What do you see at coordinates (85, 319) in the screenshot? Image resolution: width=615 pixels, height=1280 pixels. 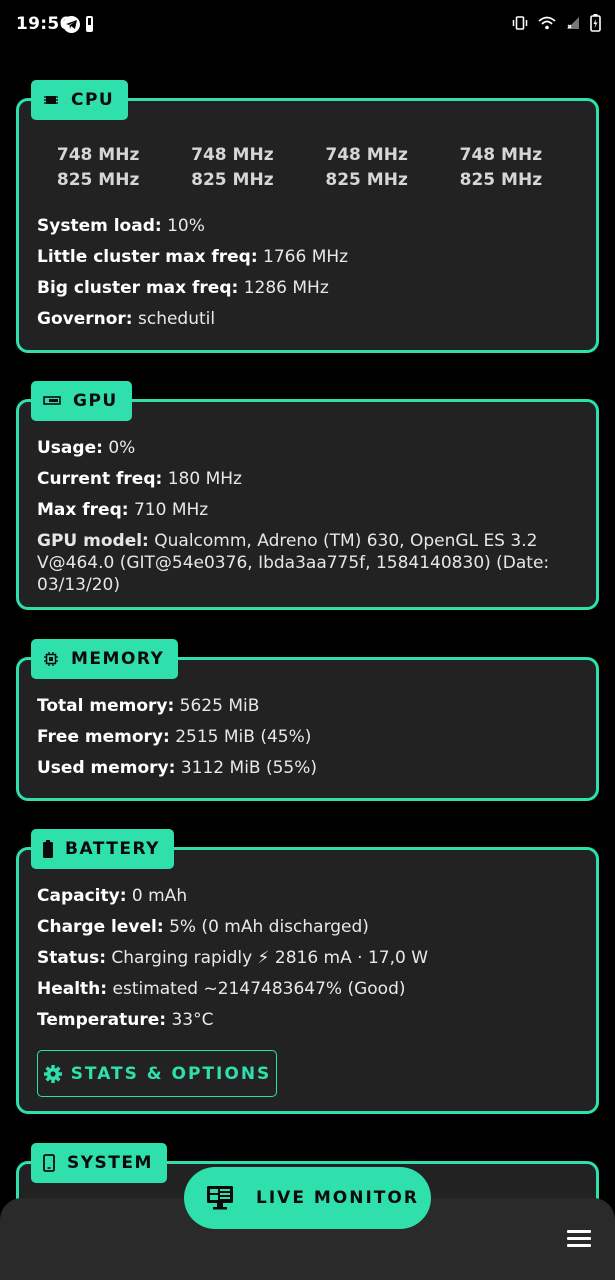 I see `governor-label: Governor:` at bounding box center [85, 319].